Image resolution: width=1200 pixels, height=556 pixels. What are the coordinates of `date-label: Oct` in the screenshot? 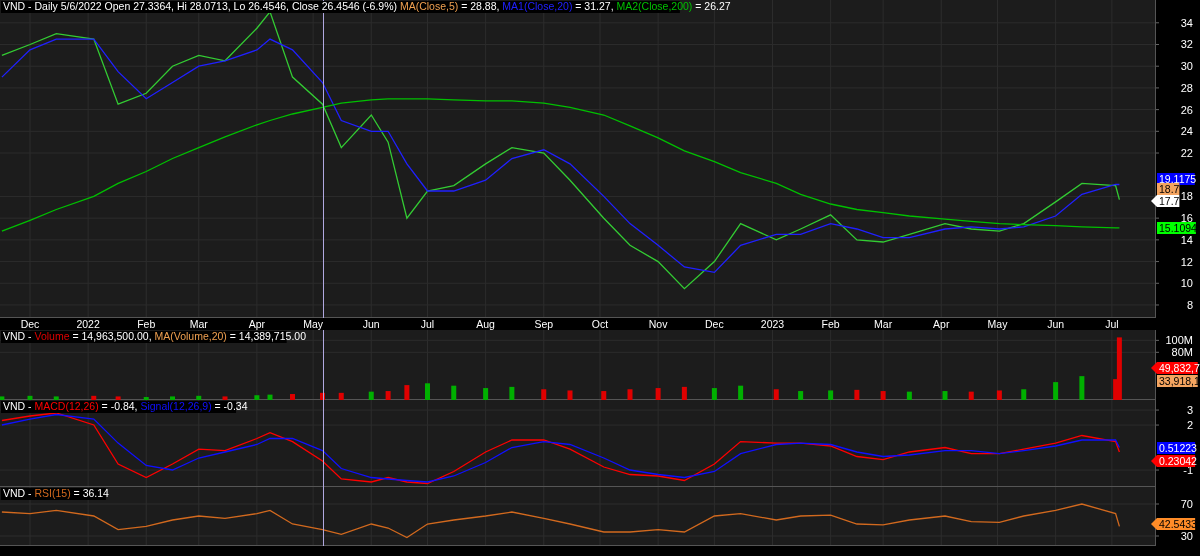 It's located at (600, 324).